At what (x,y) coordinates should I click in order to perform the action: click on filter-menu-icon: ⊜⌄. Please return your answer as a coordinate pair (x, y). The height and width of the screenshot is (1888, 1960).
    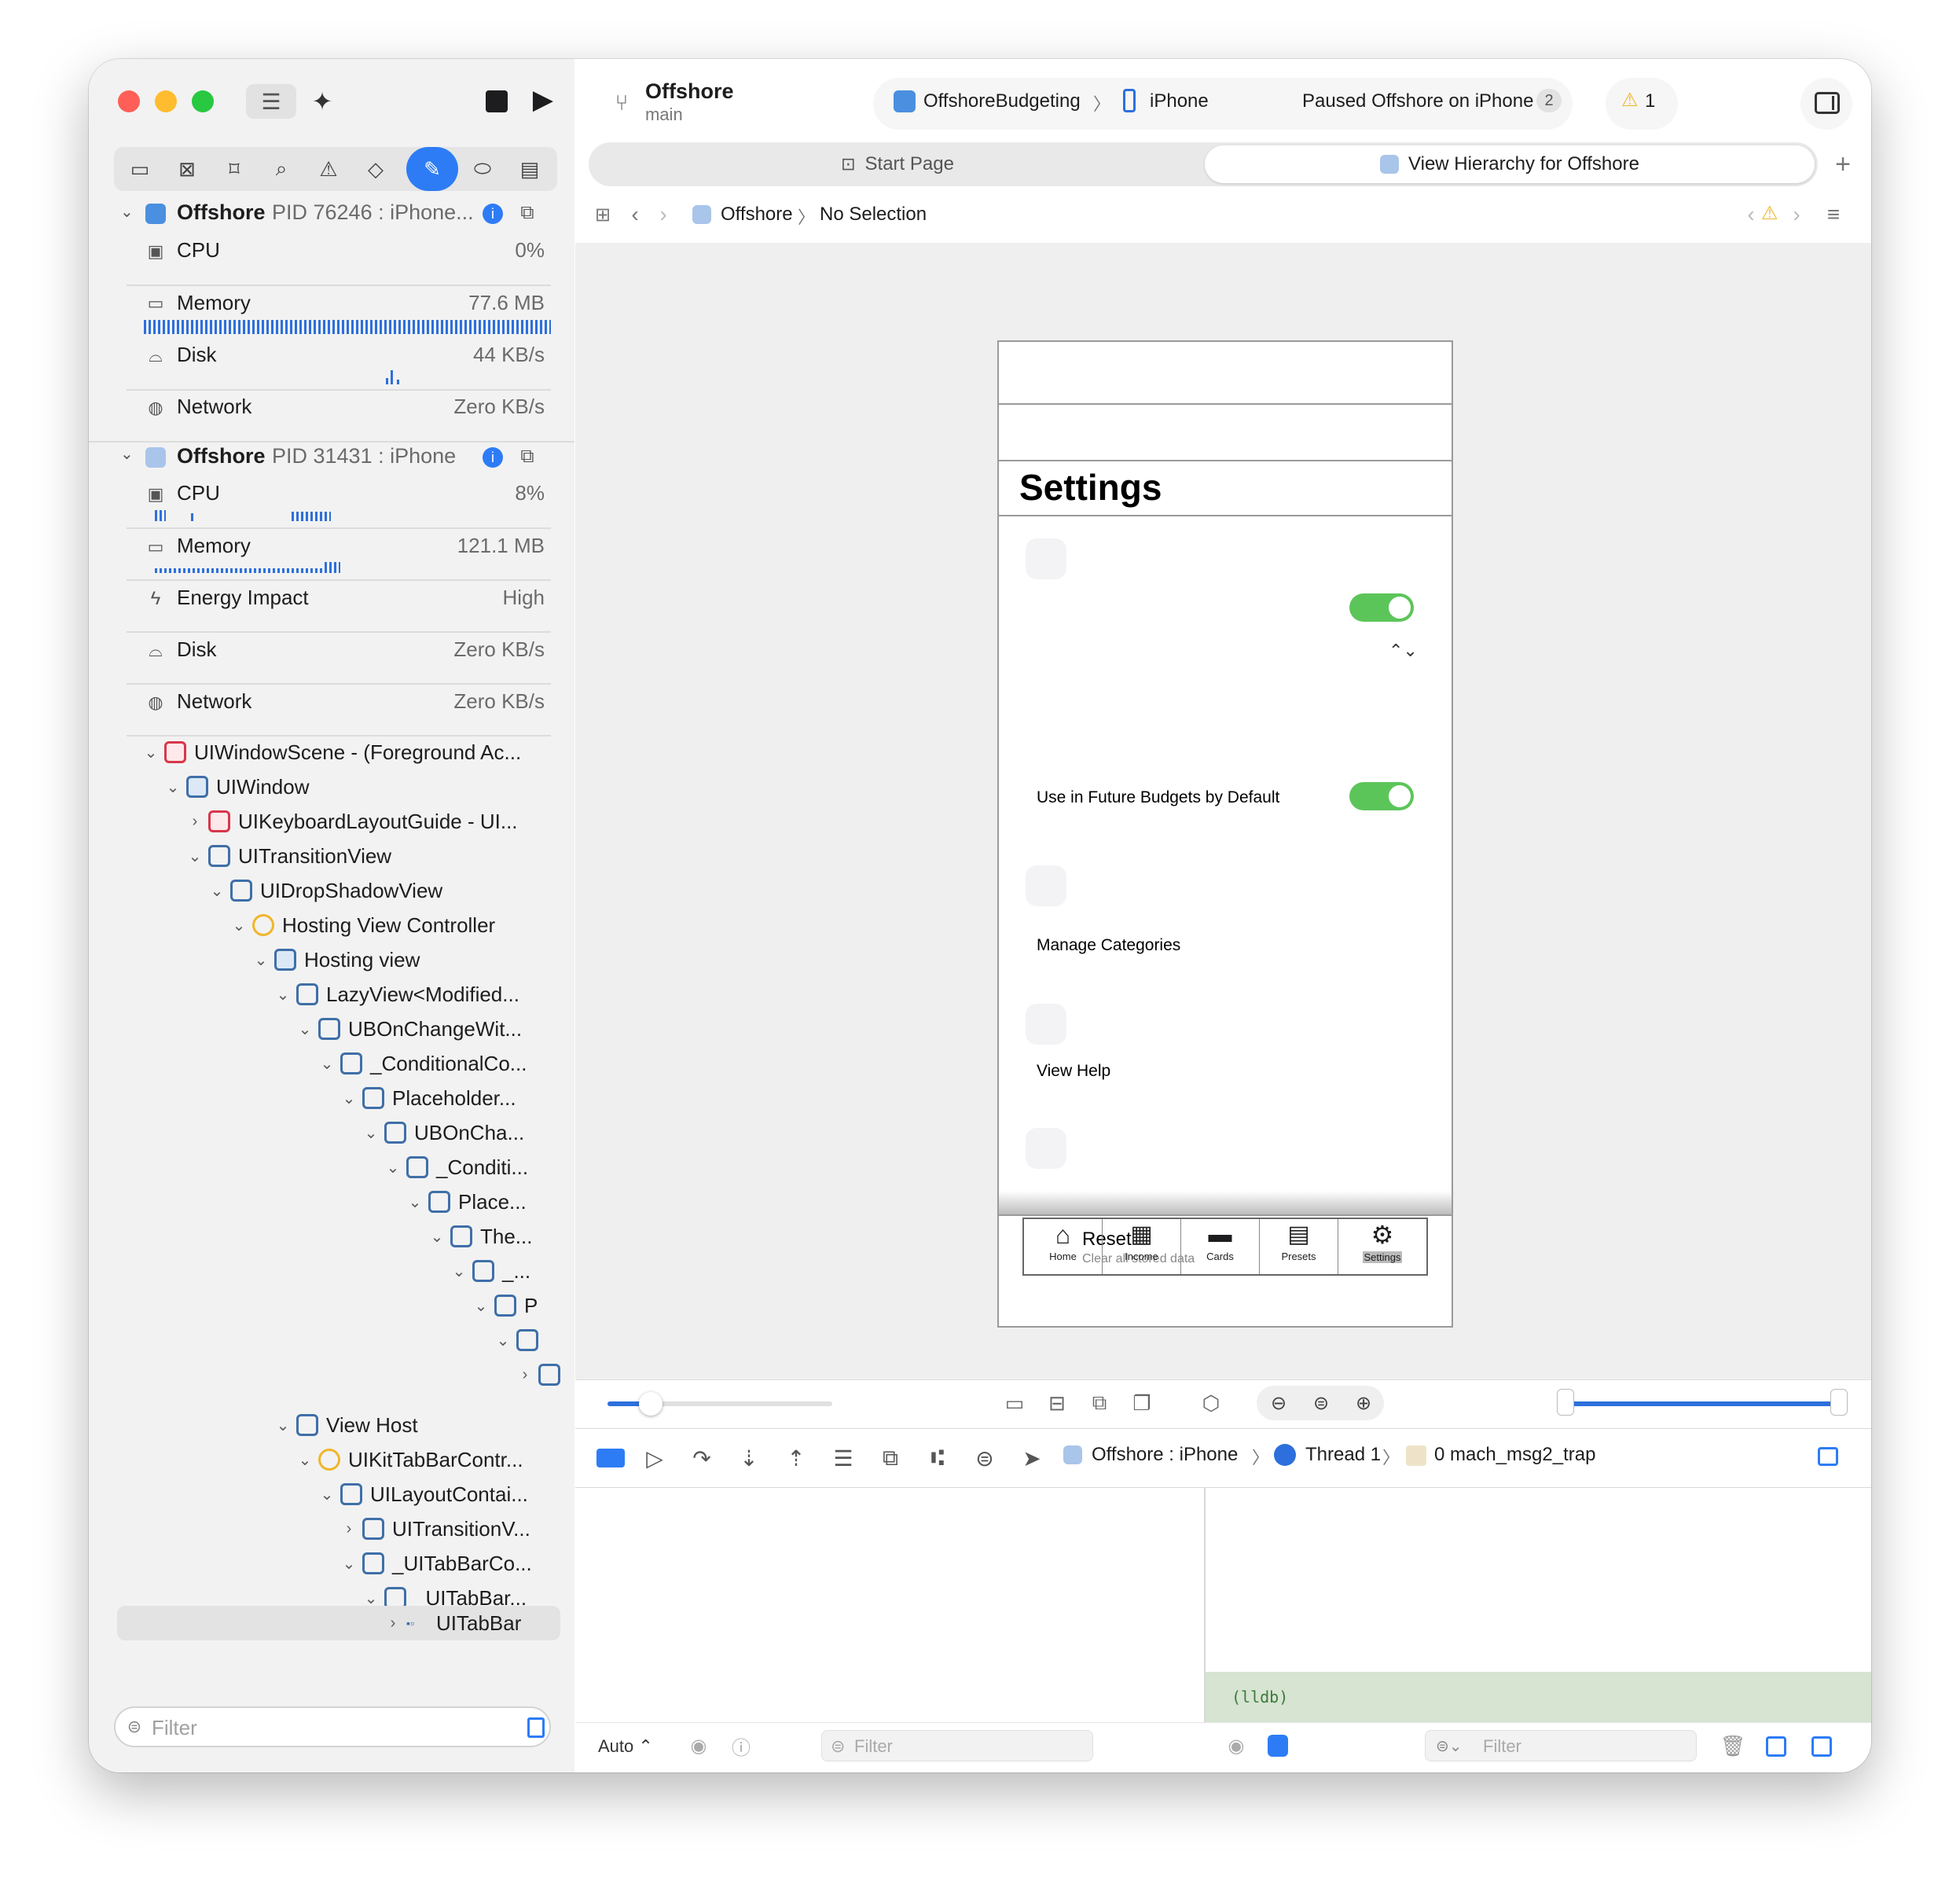
    Looking at the image, I should click on (1450, 1746).